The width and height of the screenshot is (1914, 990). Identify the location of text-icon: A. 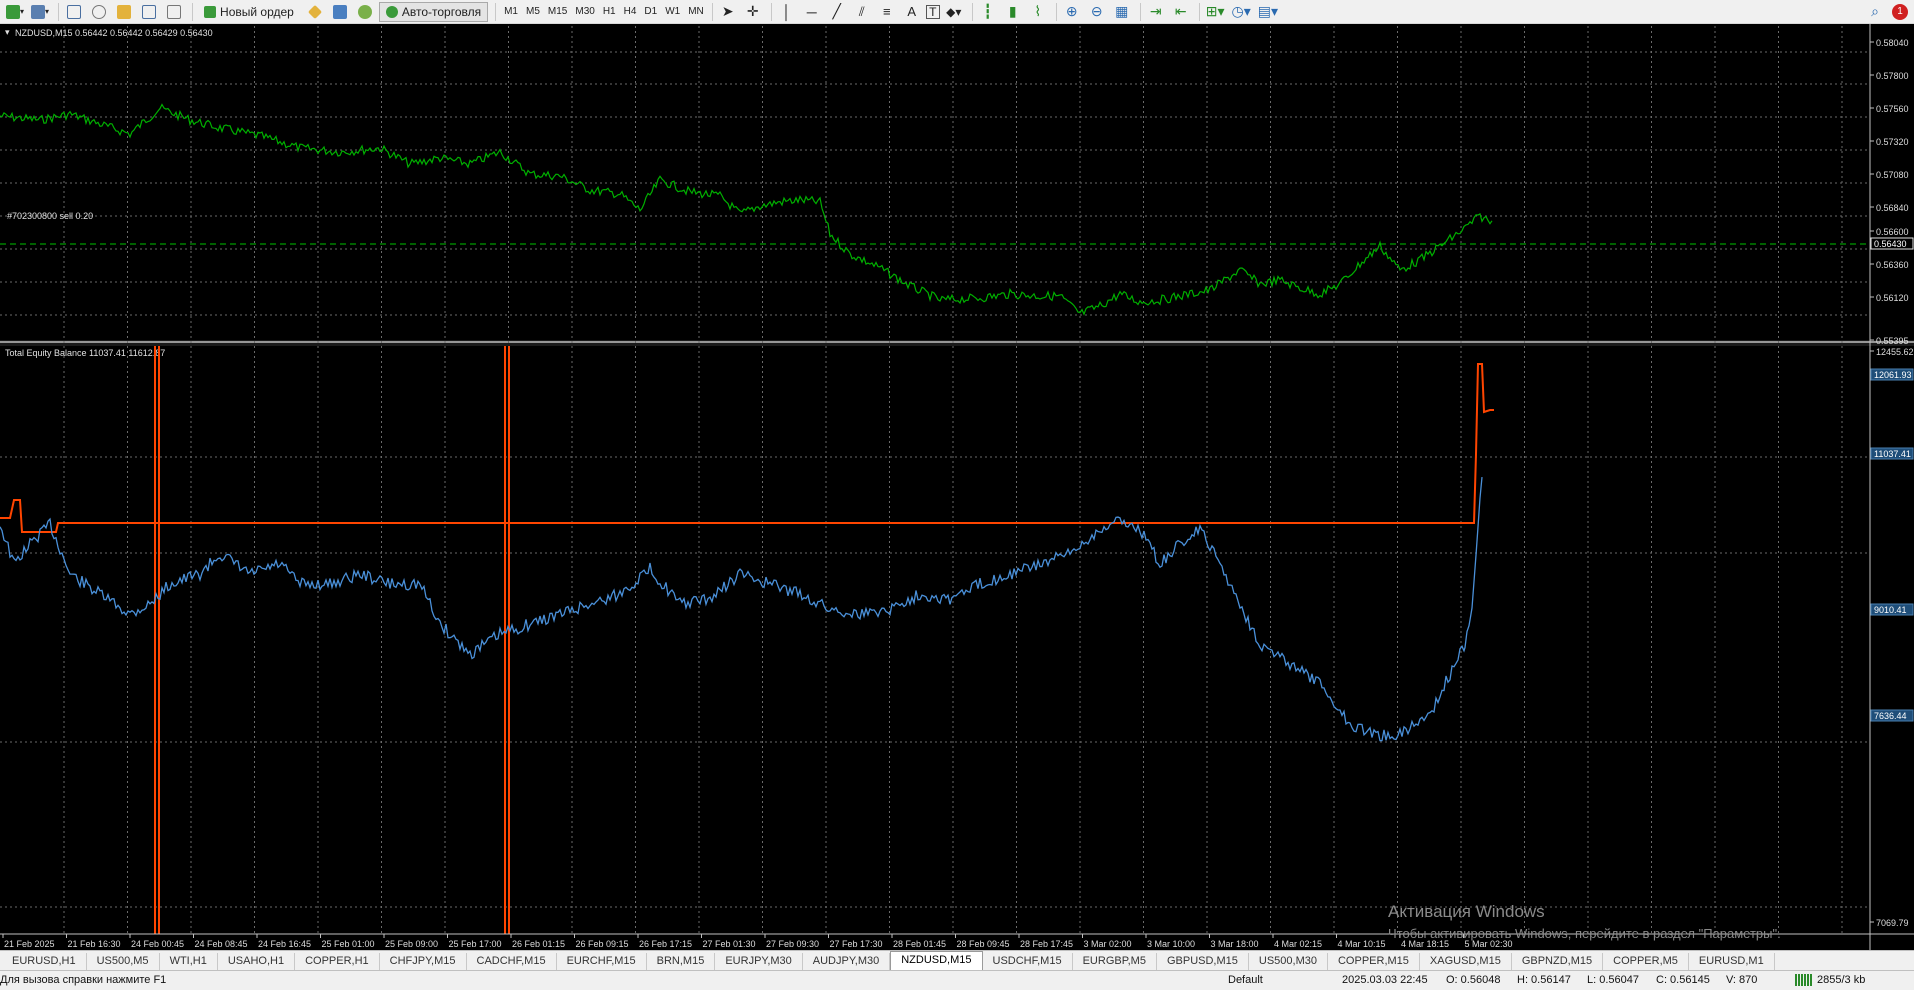
(912, 12).